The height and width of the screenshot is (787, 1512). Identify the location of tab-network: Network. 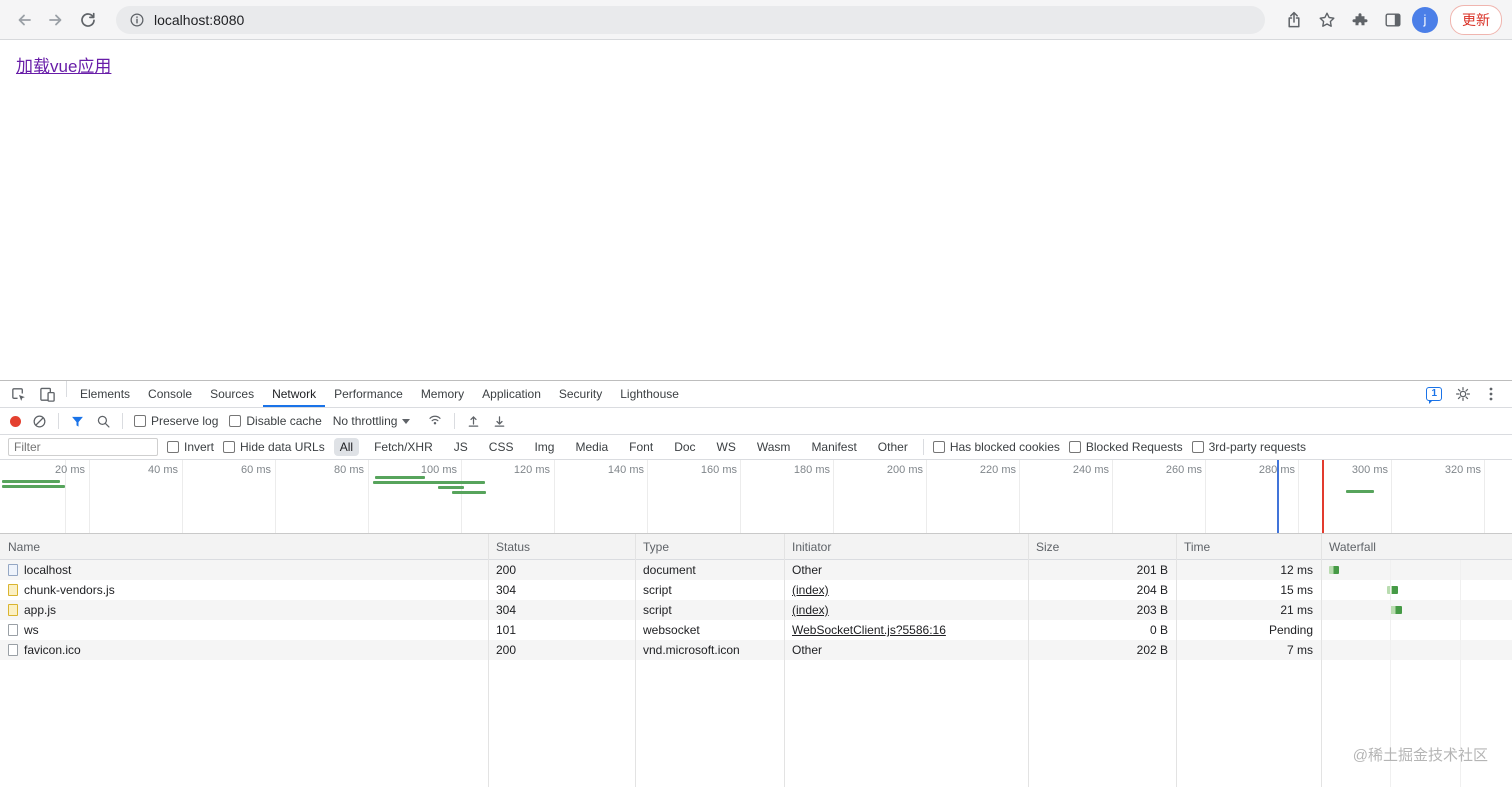
(294, 394).